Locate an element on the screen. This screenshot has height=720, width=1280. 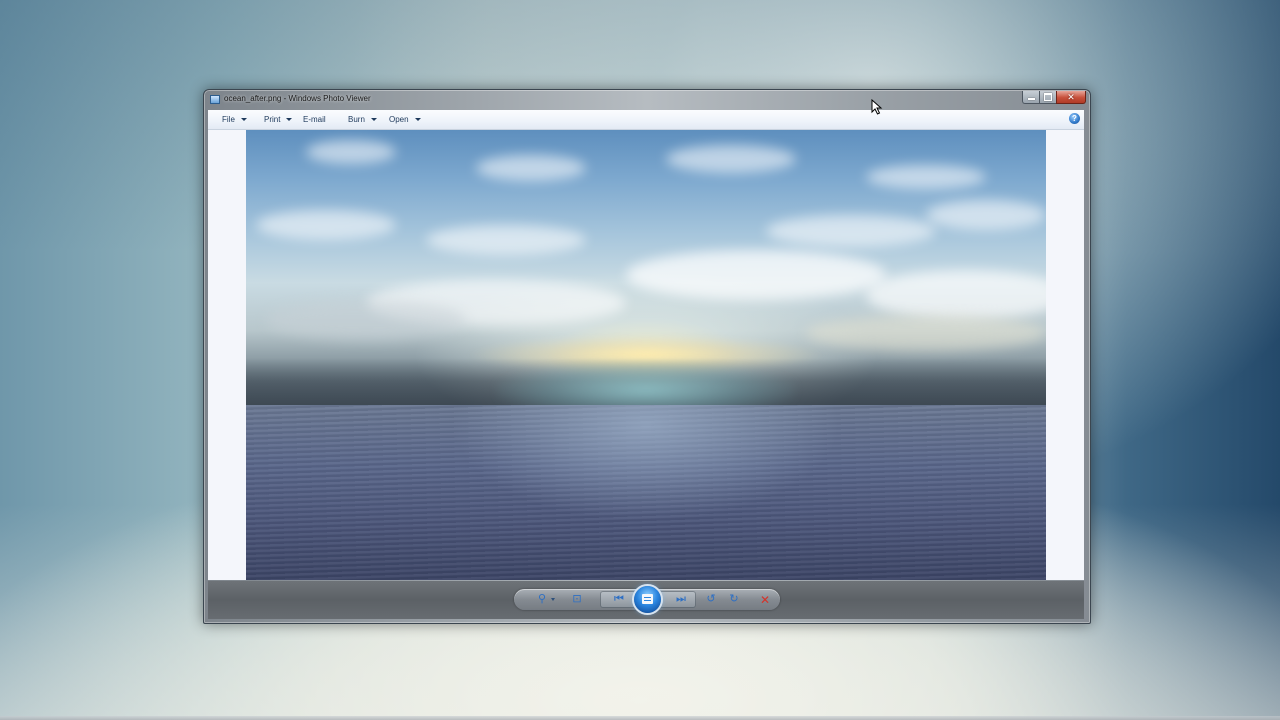
rotate-counterclockwise-icon: ↺ is located at coordinates (711, 599).